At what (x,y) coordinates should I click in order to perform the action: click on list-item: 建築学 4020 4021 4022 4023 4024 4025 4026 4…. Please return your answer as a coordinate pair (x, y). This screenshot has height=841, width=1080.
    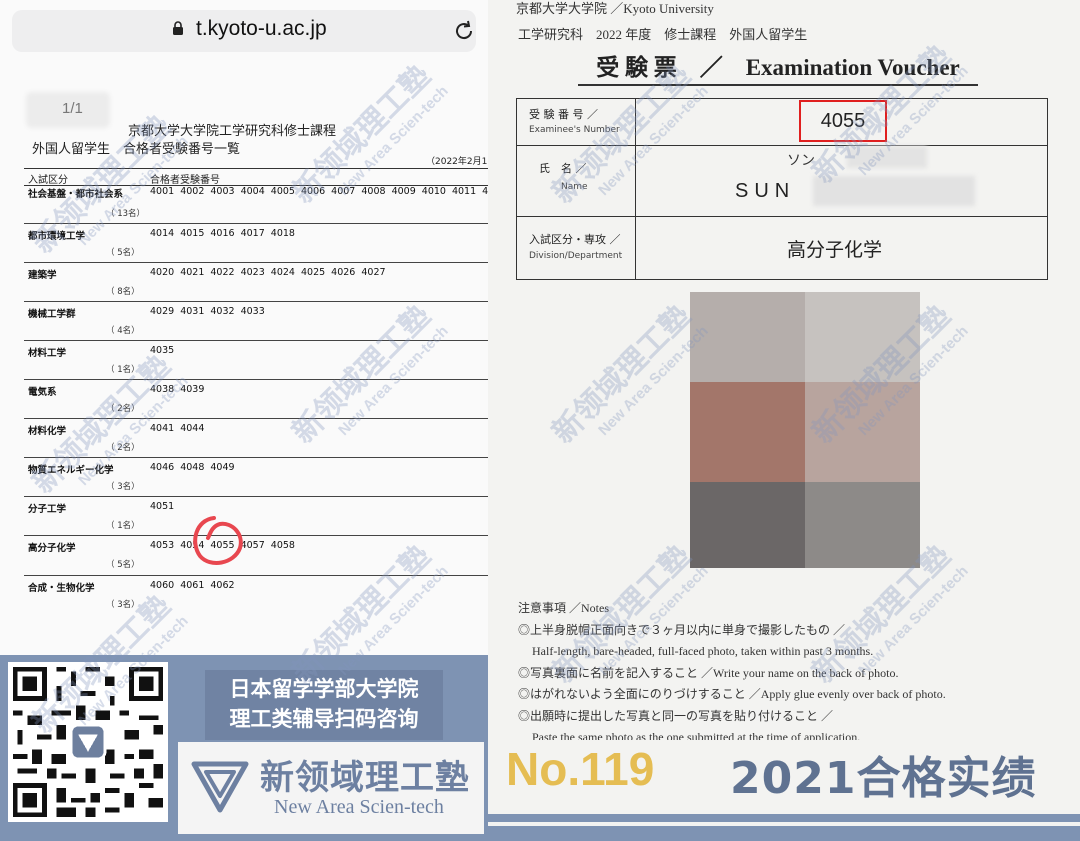
    Looking at the image, I should click on (256, 282).